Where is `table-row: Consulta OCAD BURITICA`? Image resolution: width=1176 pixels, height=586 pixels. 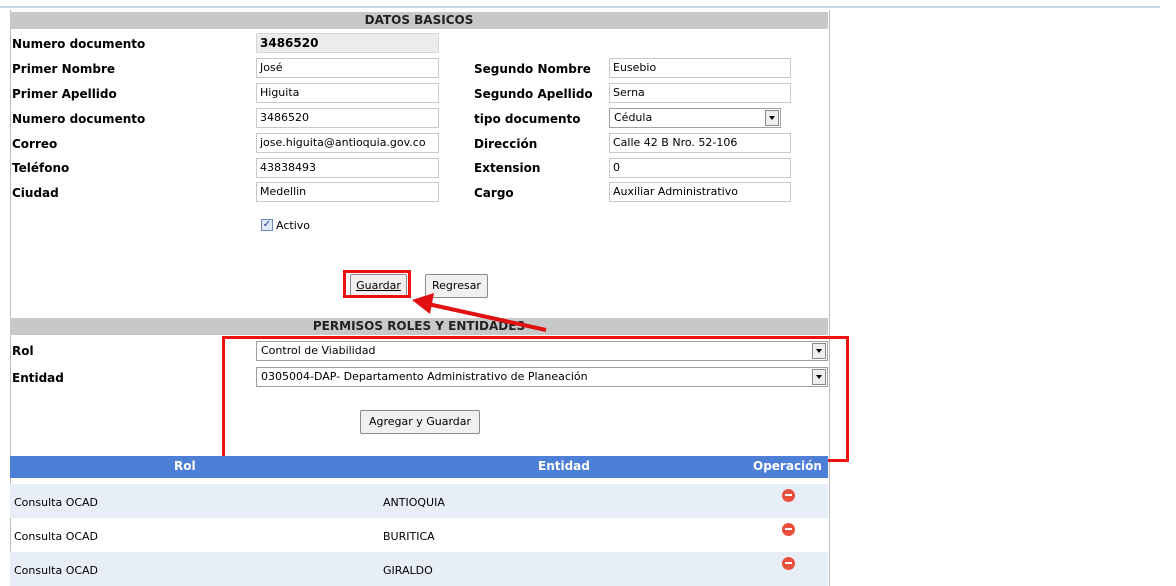 table-row: Consulta OCAD BURITICA is located at coordinates (419, 535).